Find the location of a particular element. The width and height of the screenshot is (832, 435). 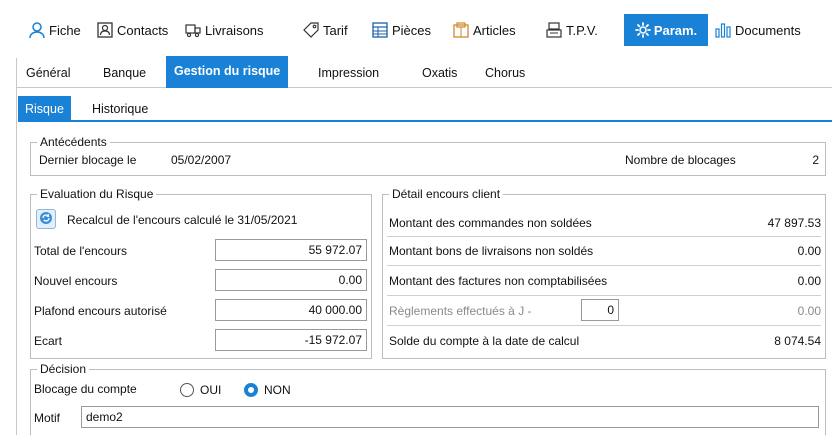

radio-oui is located at coordinates (187, 390).